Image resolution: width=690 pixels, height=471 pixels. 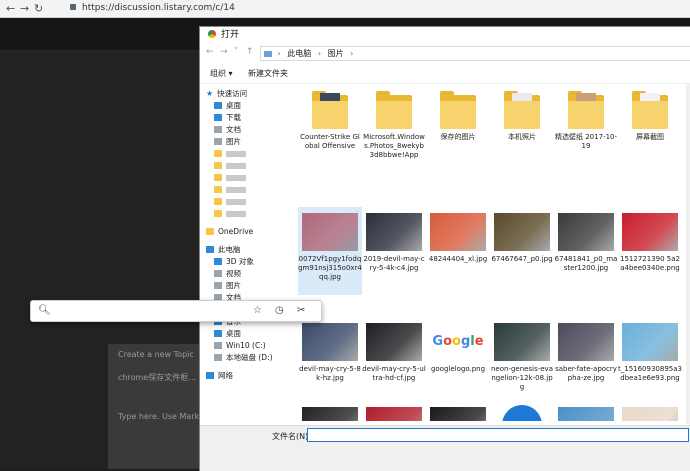 I want to click on file-item: 0072Vf1pgy1fodqgm91nsj315o0xr4qq.jpg, so click(x=330, y=251).